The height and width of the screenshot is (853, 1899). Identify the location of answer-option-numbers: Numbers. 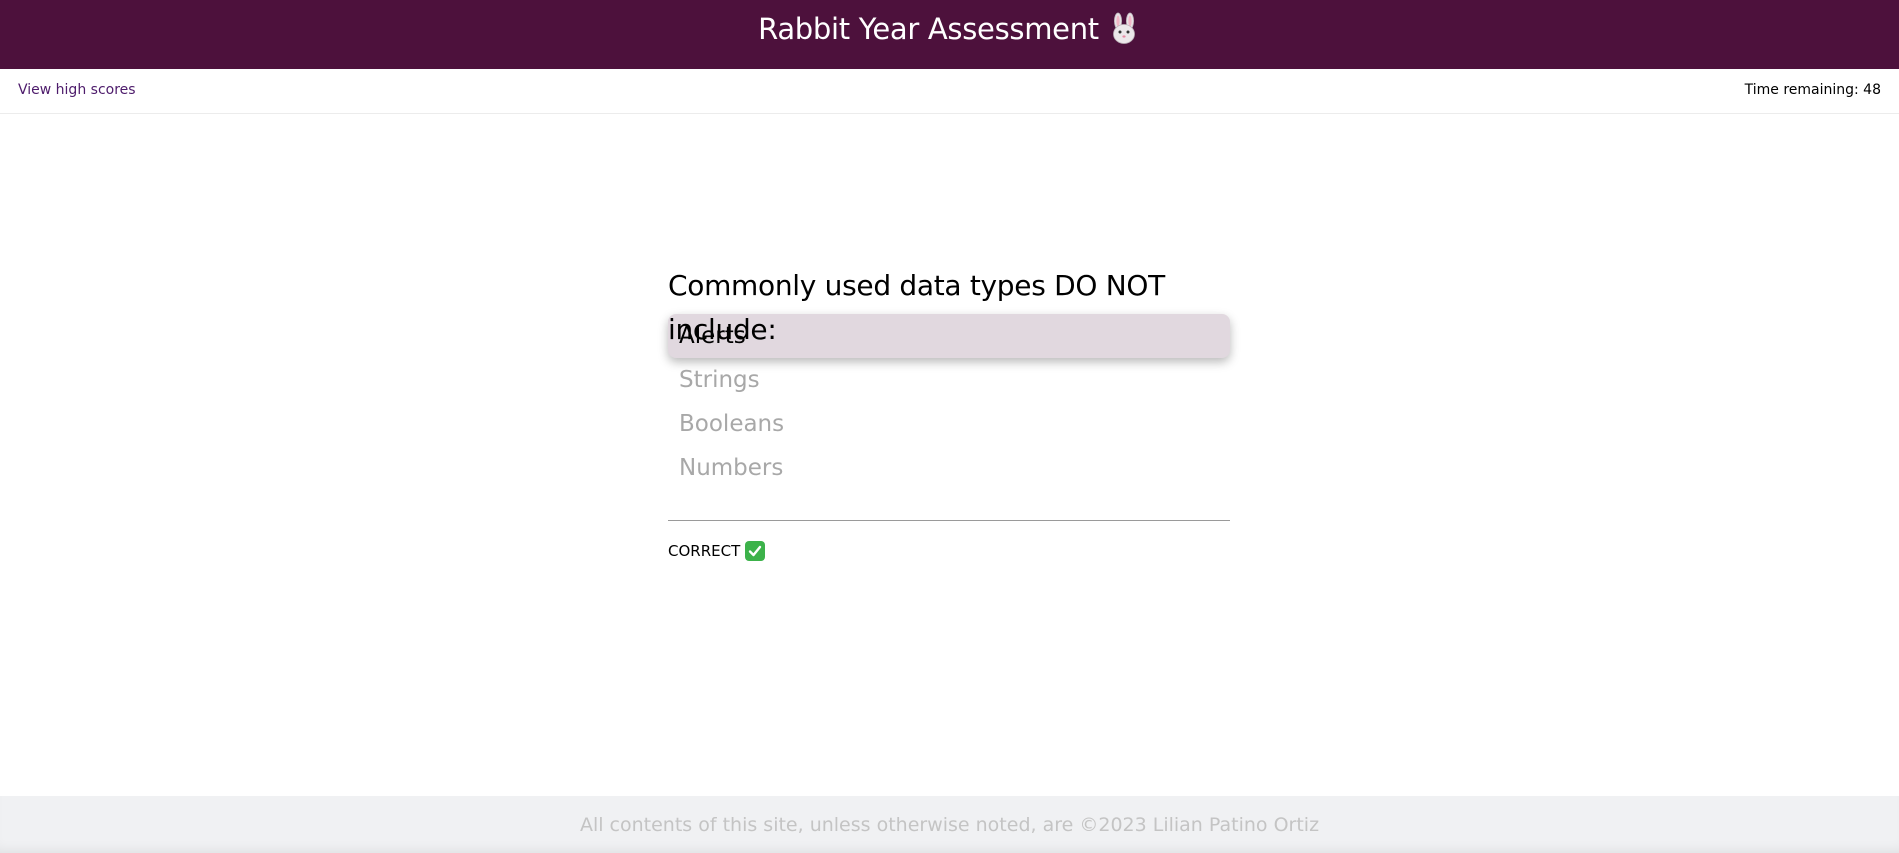
(949, 468).